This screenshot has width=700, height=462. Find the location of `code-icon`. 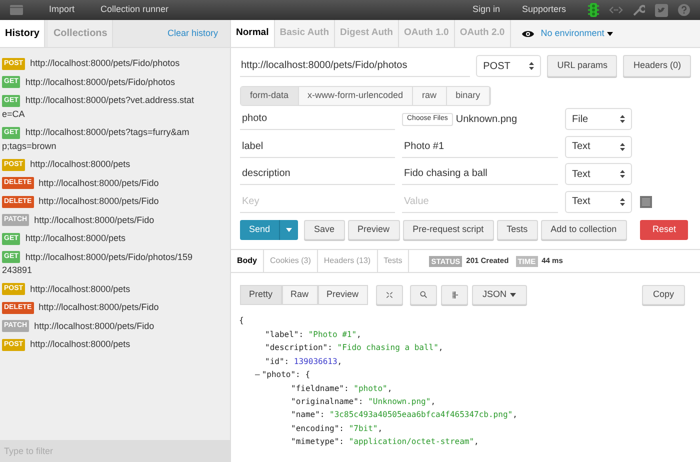

code-icon is located at coordinates (616, 10).